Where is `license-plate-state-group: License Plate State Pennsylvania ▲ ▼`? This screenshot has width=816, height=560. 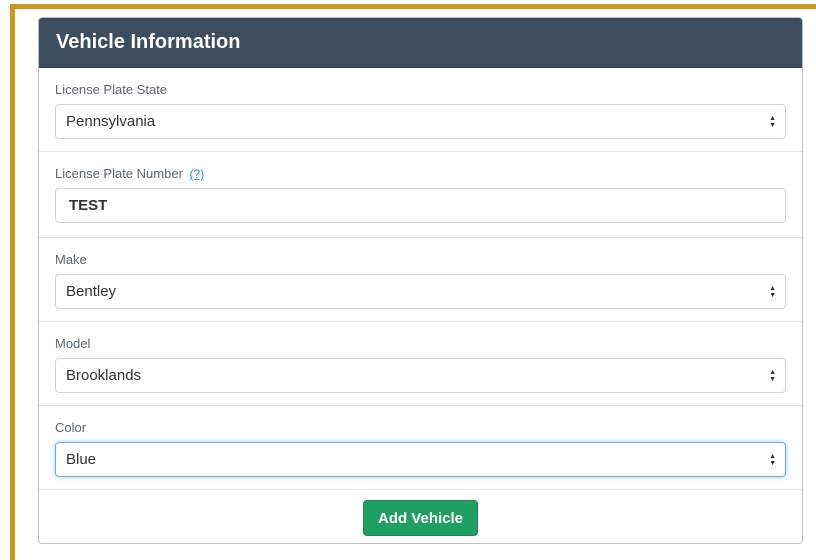
license-plate-state-group: License Plate State Pennsylvania ▲ ▼ is located at coordinates (420, 110).